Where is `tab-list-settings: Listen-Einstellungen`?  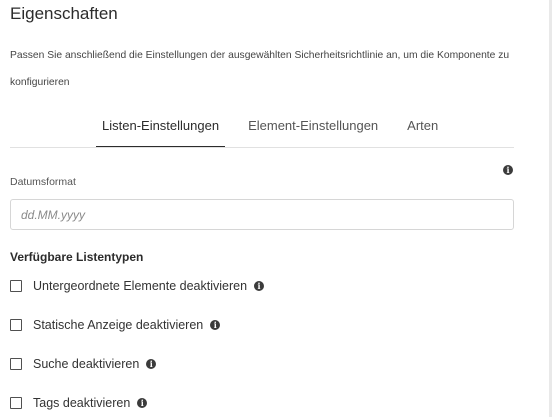
tab-list-settings: Listen-Einstellungen is located at coordinates (161, 130).